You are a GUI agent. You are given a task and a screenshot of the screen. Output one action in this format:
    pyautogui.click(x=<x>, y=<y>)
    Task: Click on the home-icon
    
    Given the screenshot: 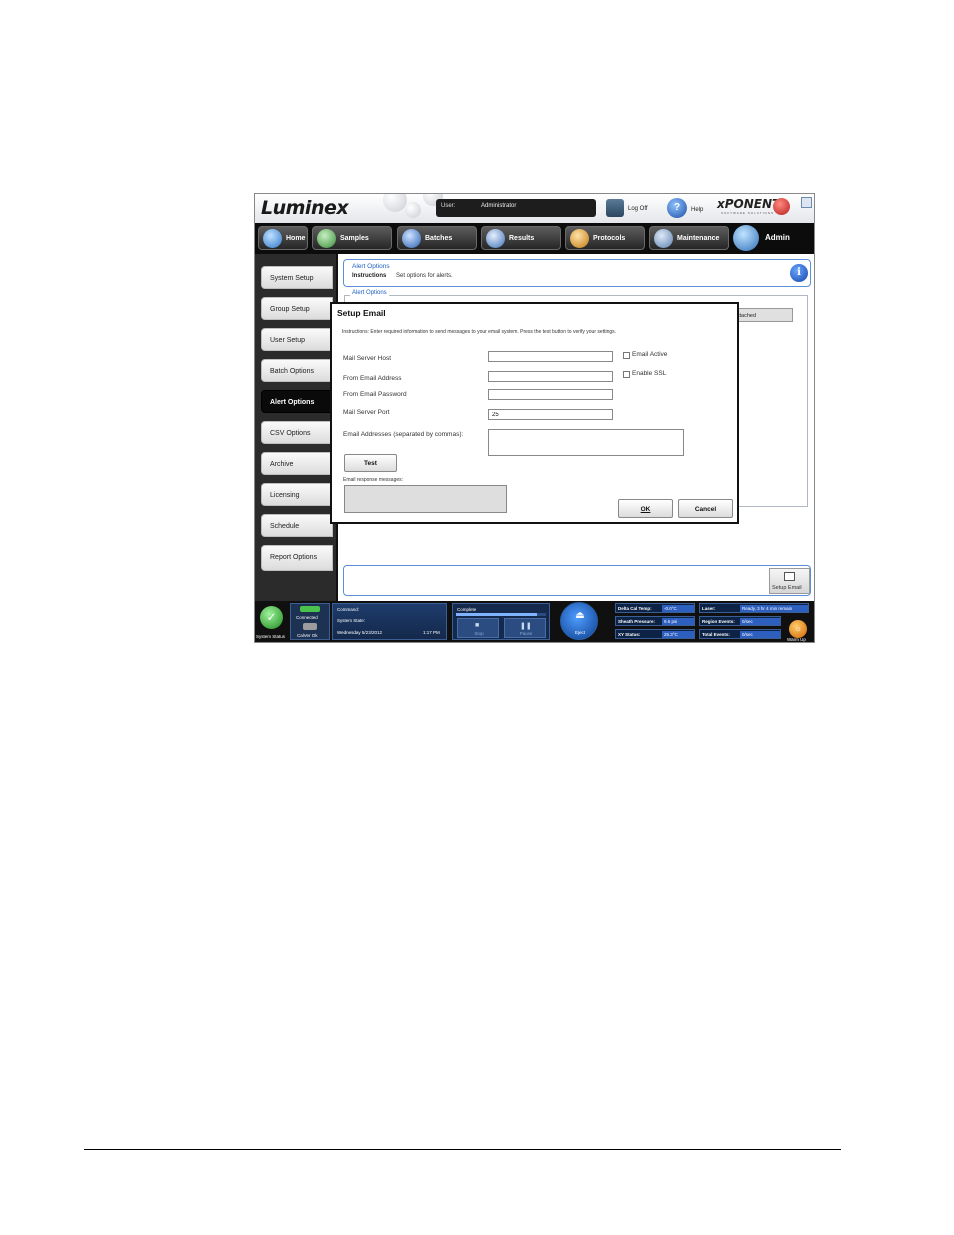 What is the action you would take?
    pyautogui.click(x=272, y=238)
    